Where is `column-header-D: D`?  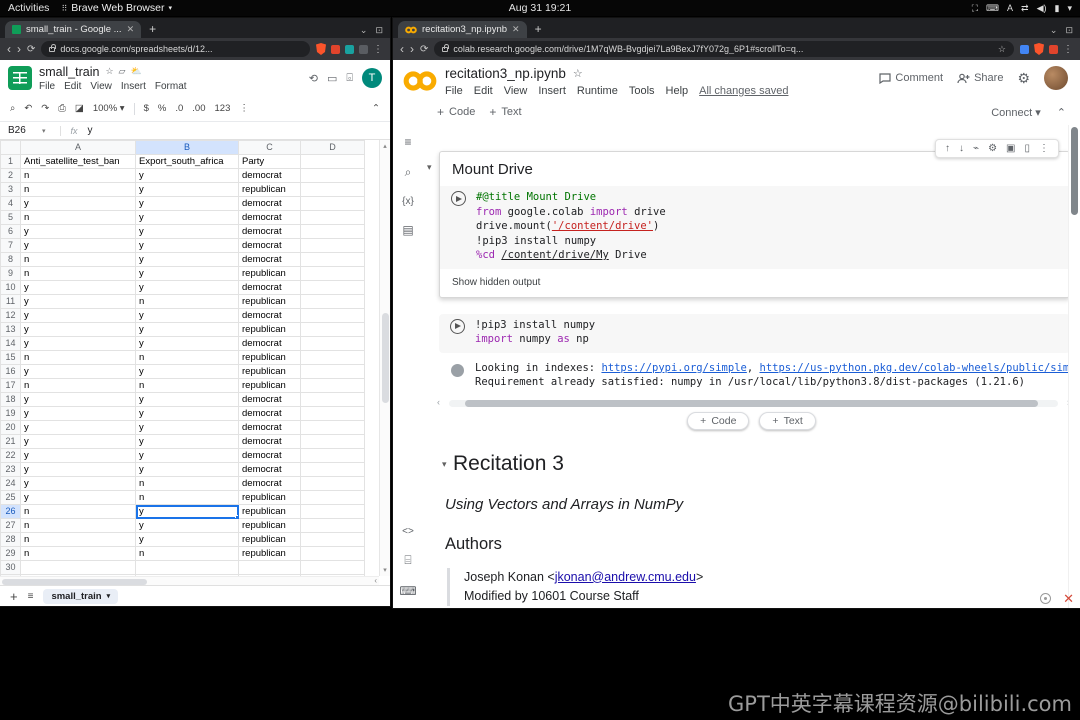 column-header-D: D is located at coordinates (332, 147).